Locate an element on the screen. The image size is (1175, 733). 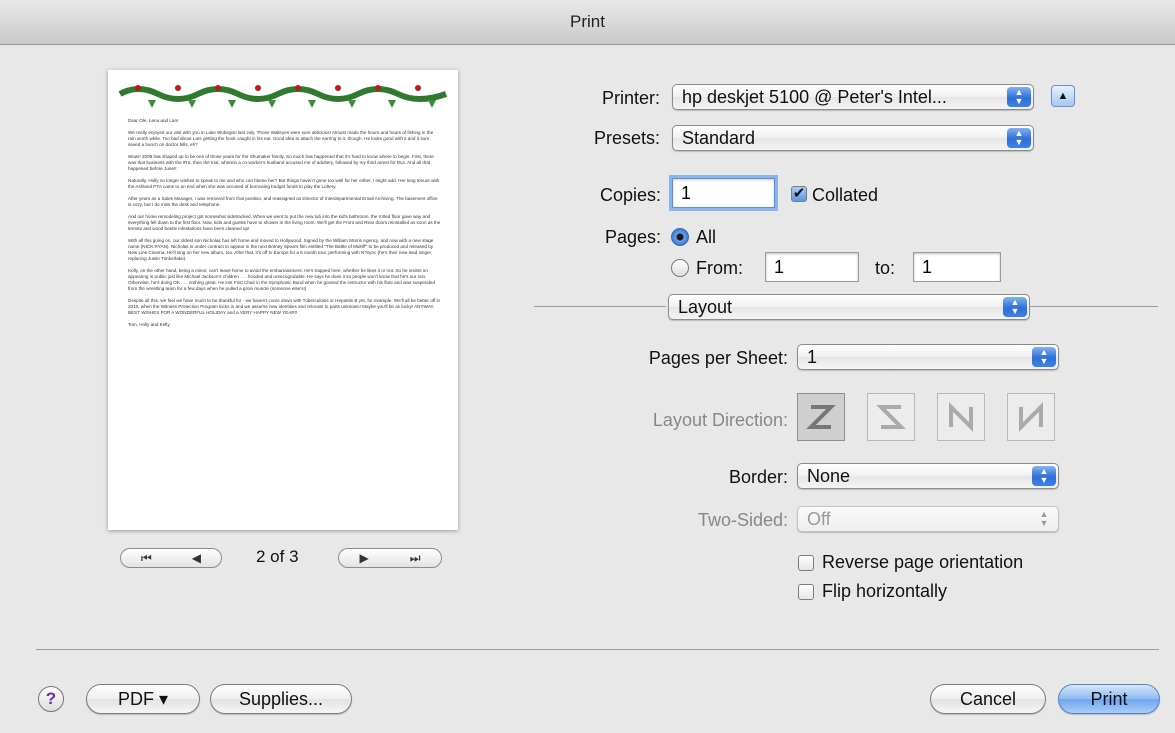
pages-from-radio is located at coordinates (680, 268).